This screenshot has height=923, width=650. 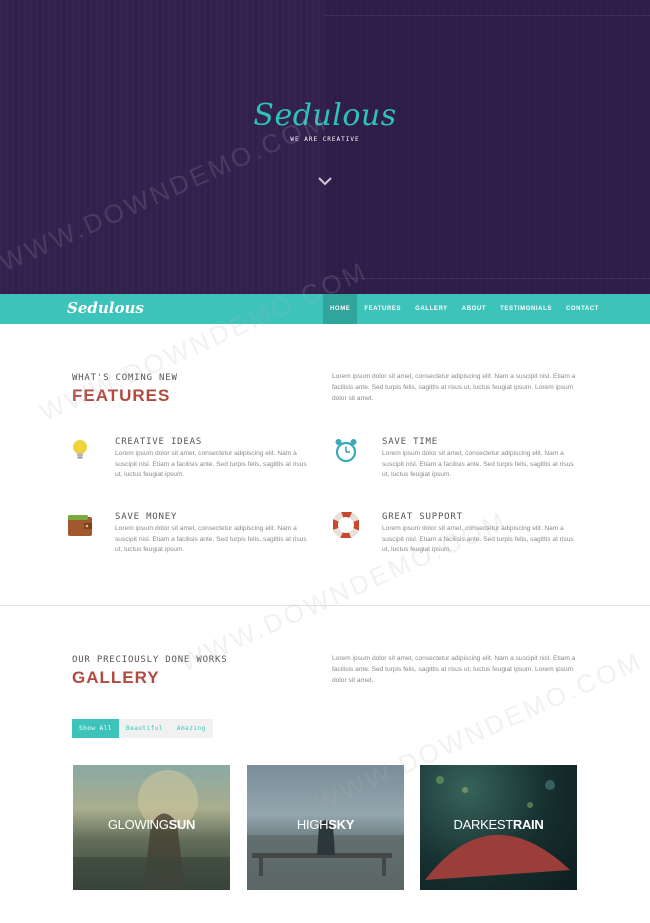 I want to click on gallery-kicker: OUR PRECIOUSLY DONE WORKS, so click(x=150, y=660).